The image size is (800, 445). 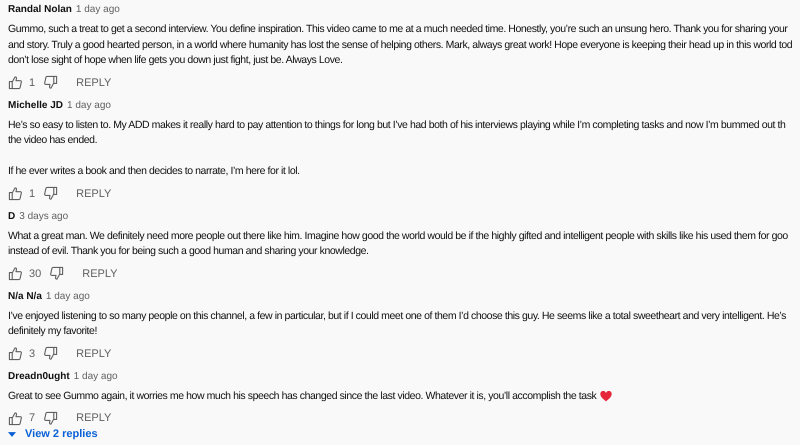 I want to click on author-name: Randal Nolan, so click(x=40, y=9).